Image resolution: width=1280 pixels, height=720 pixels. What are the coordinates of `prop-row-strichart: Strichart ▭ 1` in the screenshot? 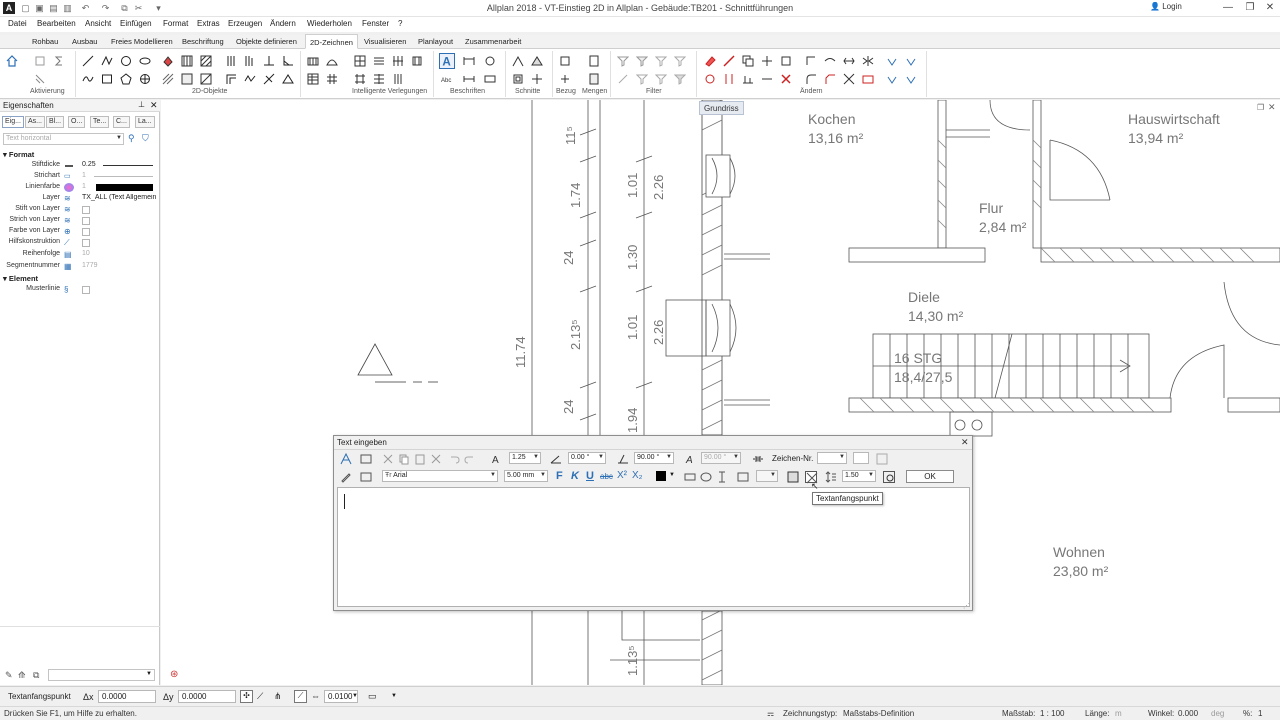 It's located at (80, 177).